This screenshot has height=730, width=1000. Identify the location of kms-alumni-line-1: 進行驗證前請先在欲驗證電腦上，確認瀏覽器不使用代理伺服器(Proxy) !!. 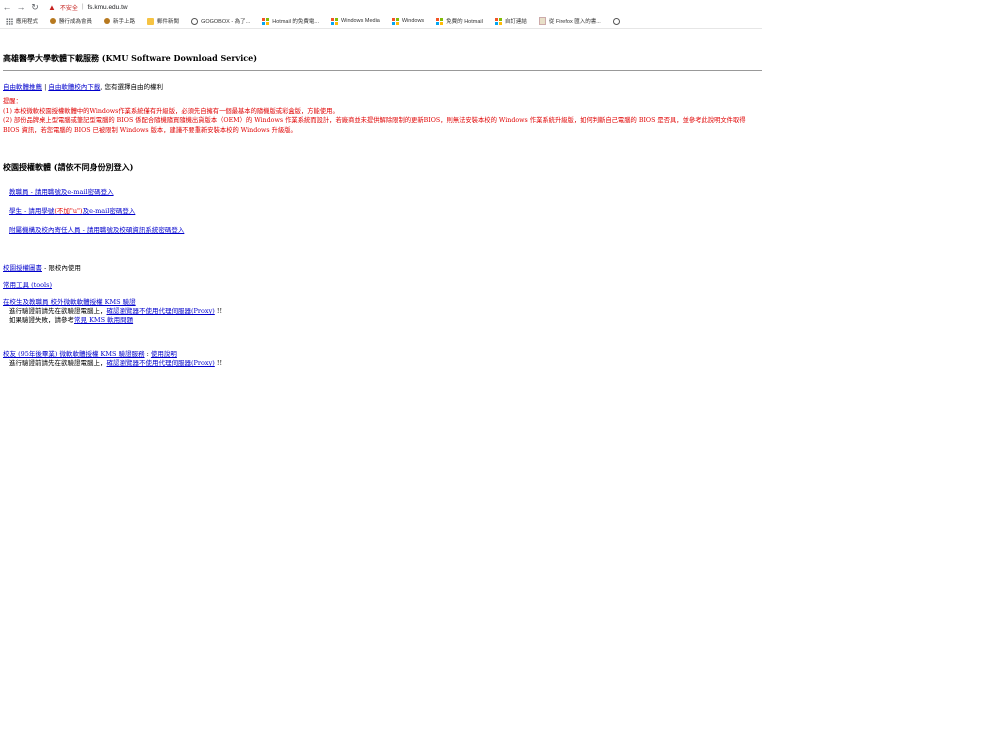
(112, 362).